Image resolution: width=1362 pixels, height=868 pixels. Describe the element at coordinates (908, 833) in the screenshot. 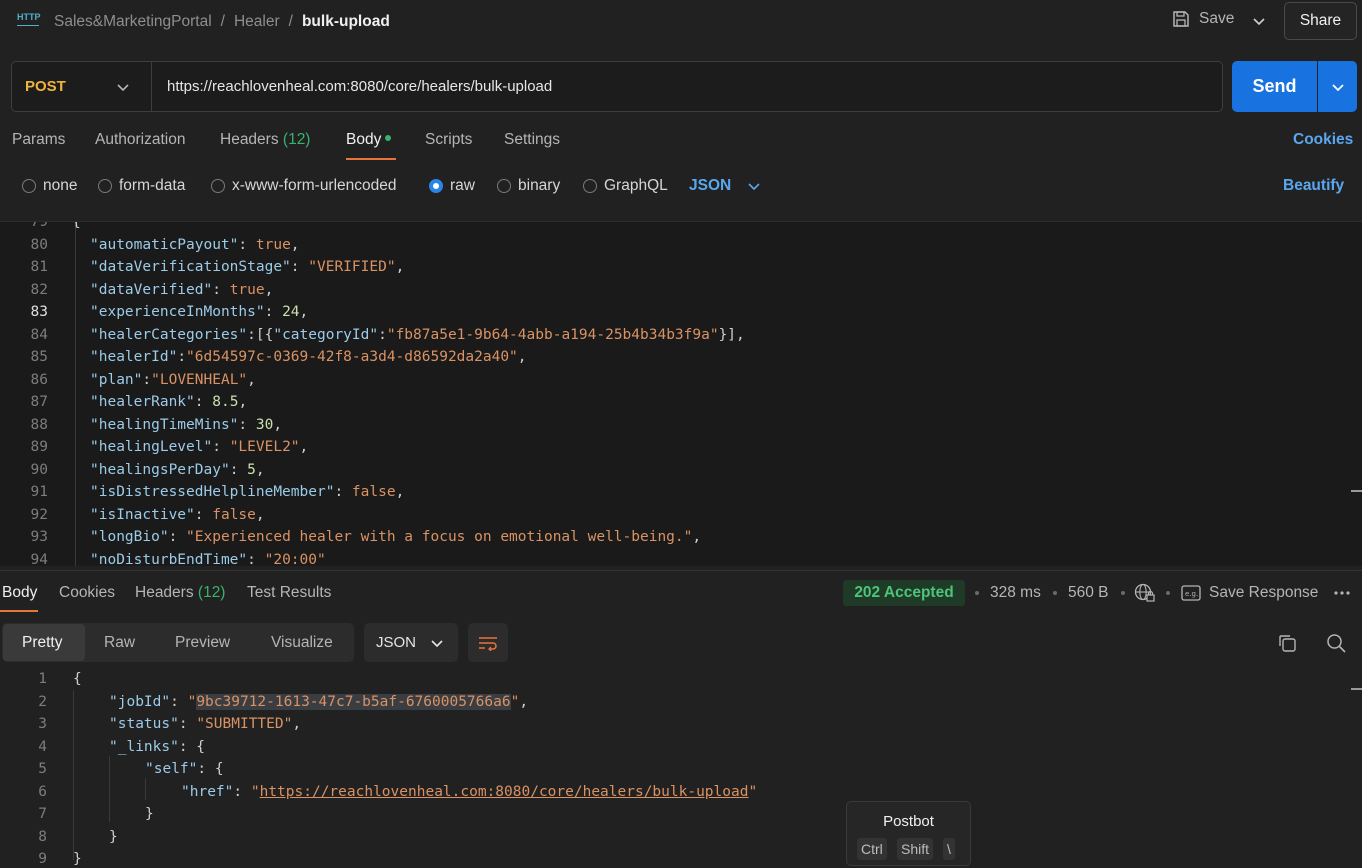

I see `postbot-tooltip: Postbot Ctrl Shift \` at that location.